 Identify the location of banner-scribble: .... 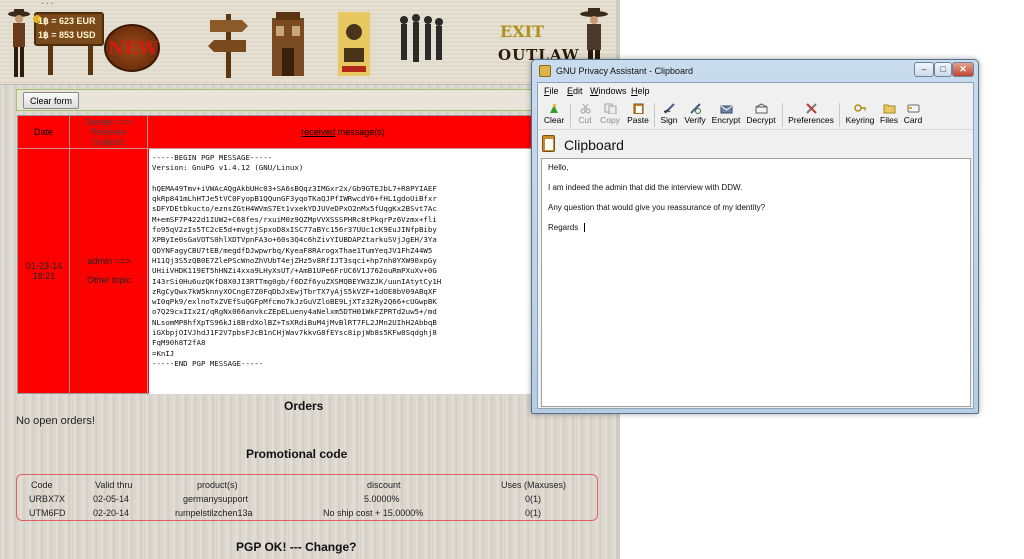
(47, 3).